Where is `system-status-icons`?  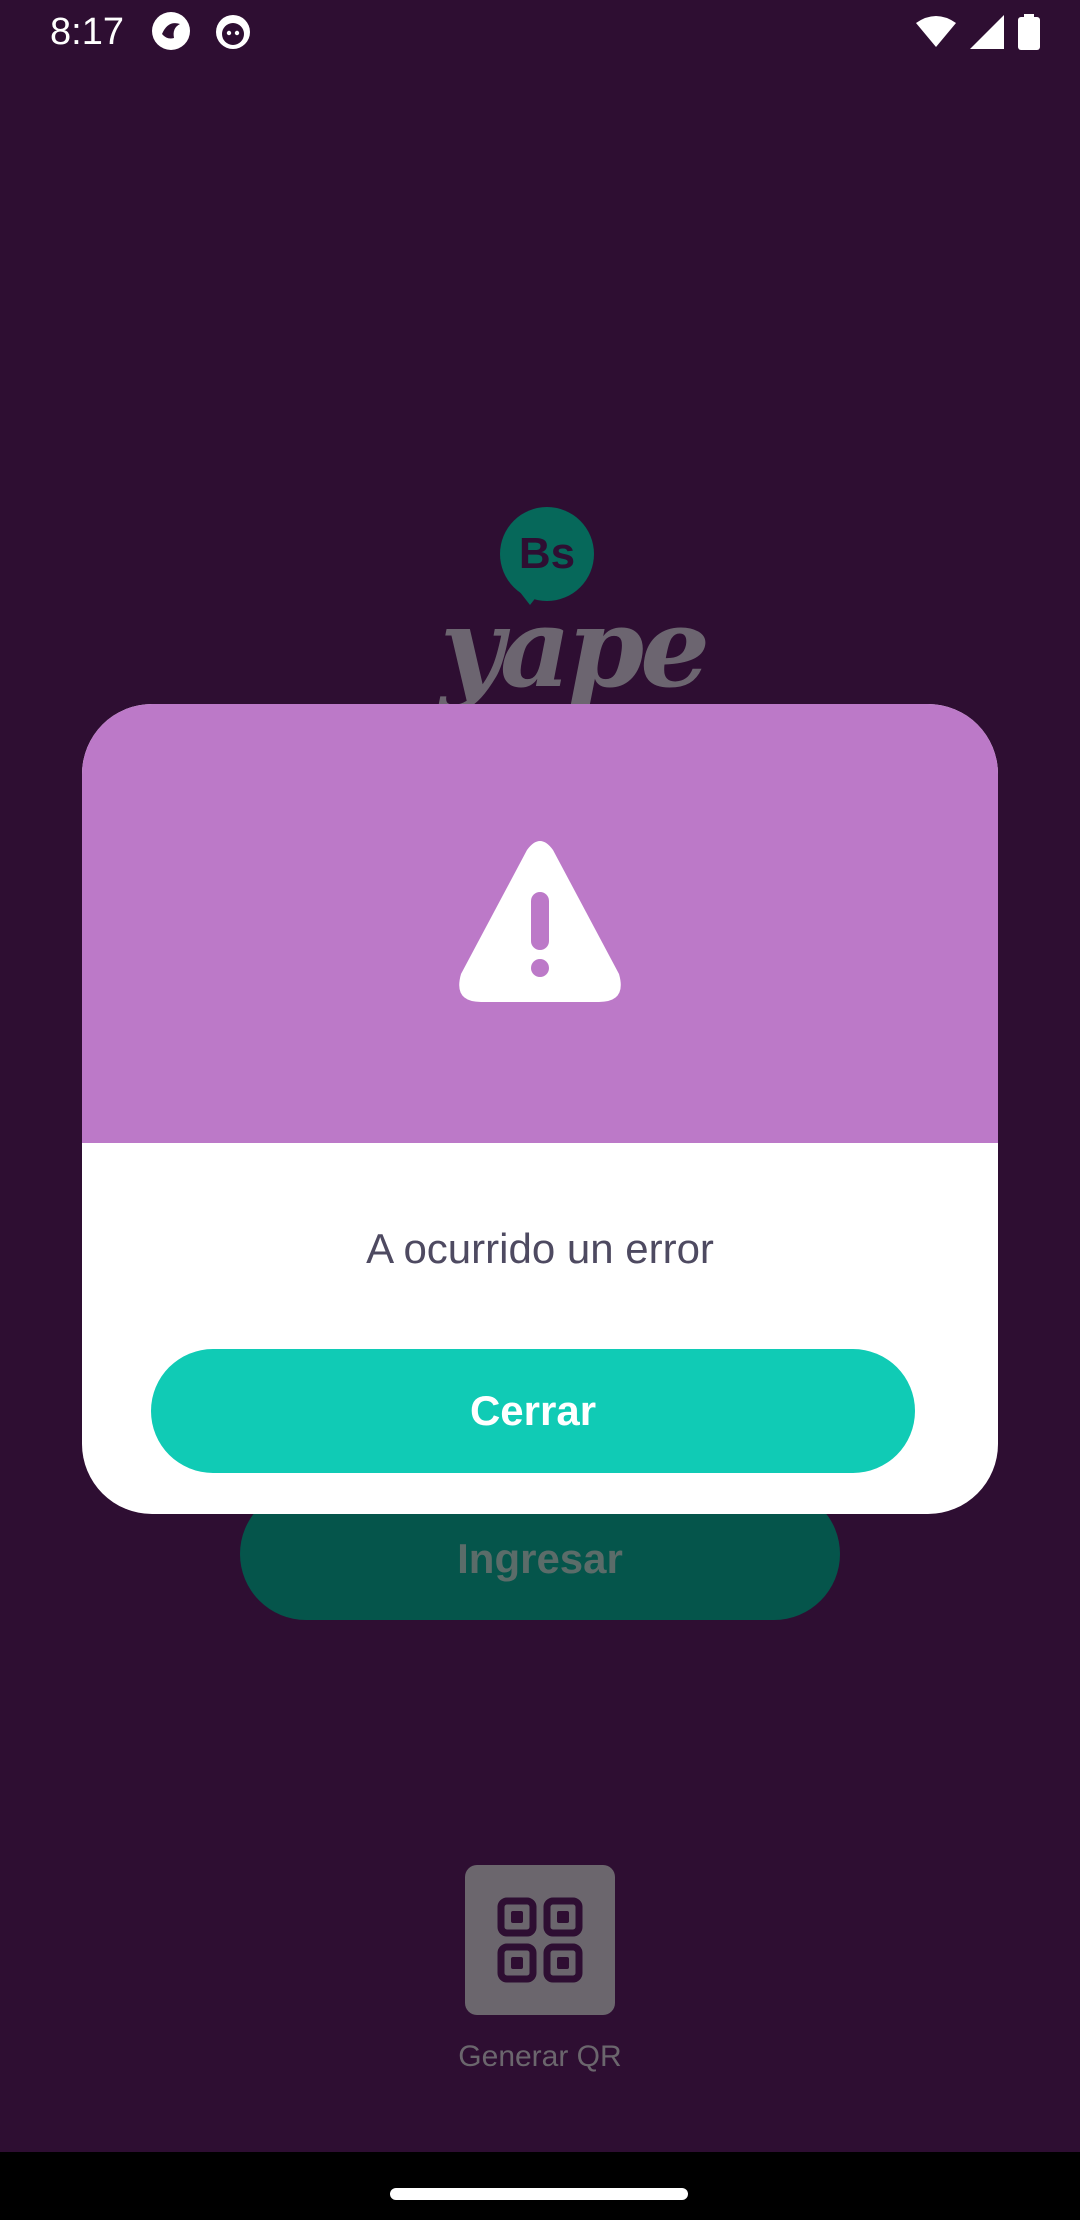
system-status-icons is located at coordinates (978, 32).